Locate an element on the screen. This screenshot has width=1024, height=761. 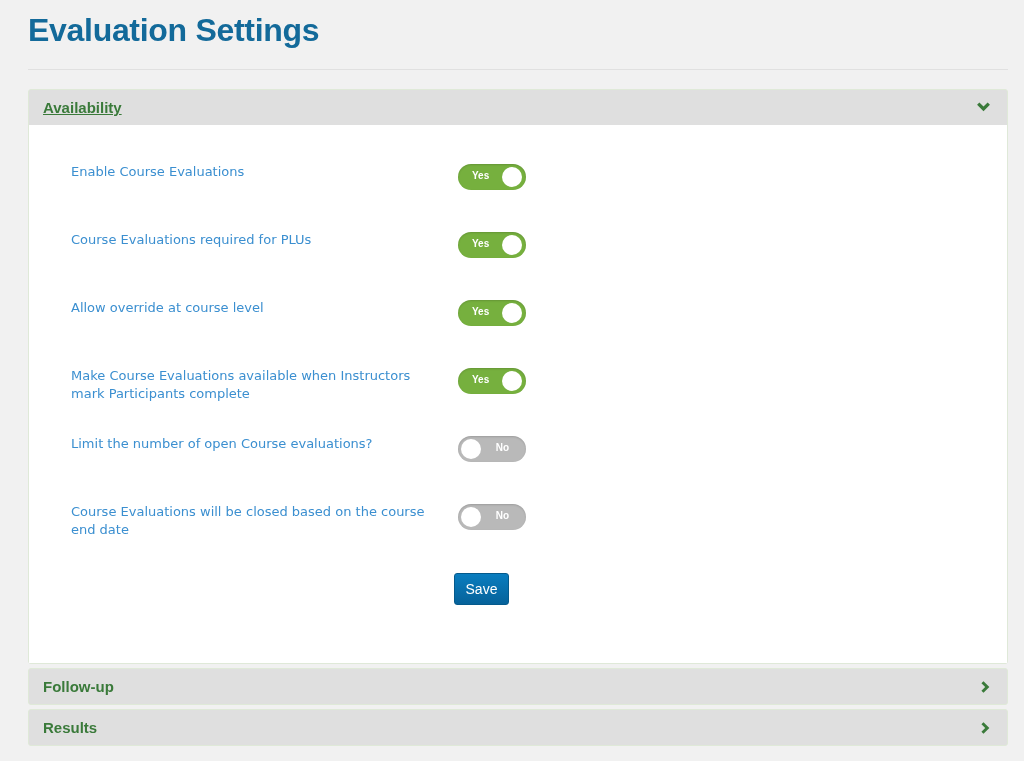
setting-label: Make Course Evaluations available when Instructors mark Participants complete is located at coordinates (241, 385).